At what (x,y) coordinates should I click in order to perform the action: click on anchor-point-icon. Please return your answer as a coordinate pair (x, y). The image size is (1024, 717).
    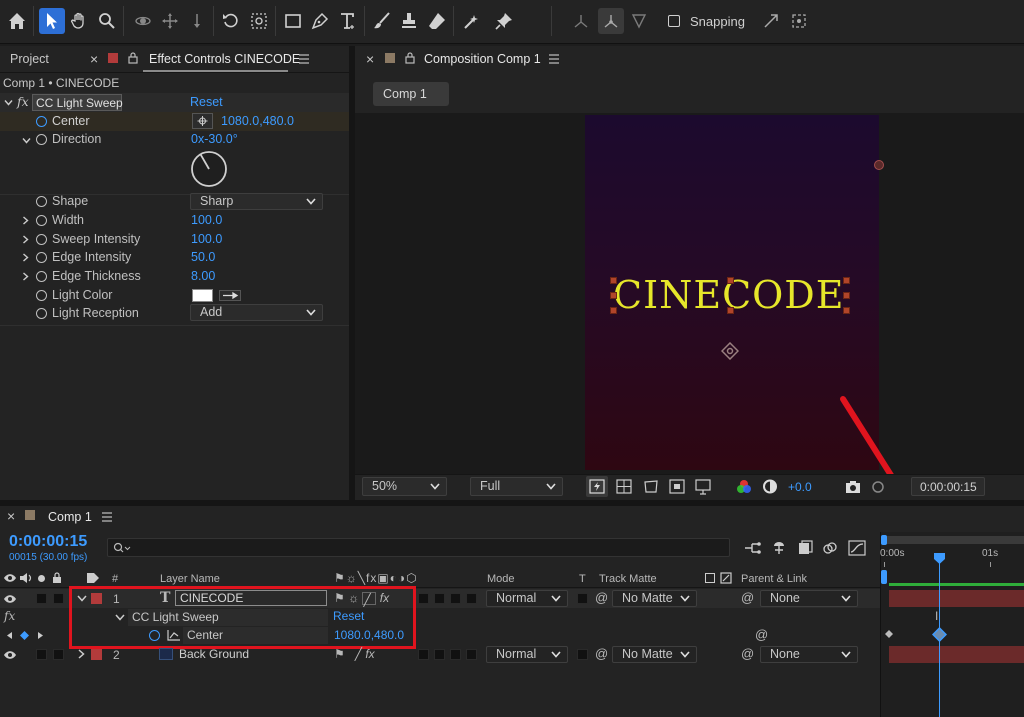
    Looking at the image, I should click on (730, 351).